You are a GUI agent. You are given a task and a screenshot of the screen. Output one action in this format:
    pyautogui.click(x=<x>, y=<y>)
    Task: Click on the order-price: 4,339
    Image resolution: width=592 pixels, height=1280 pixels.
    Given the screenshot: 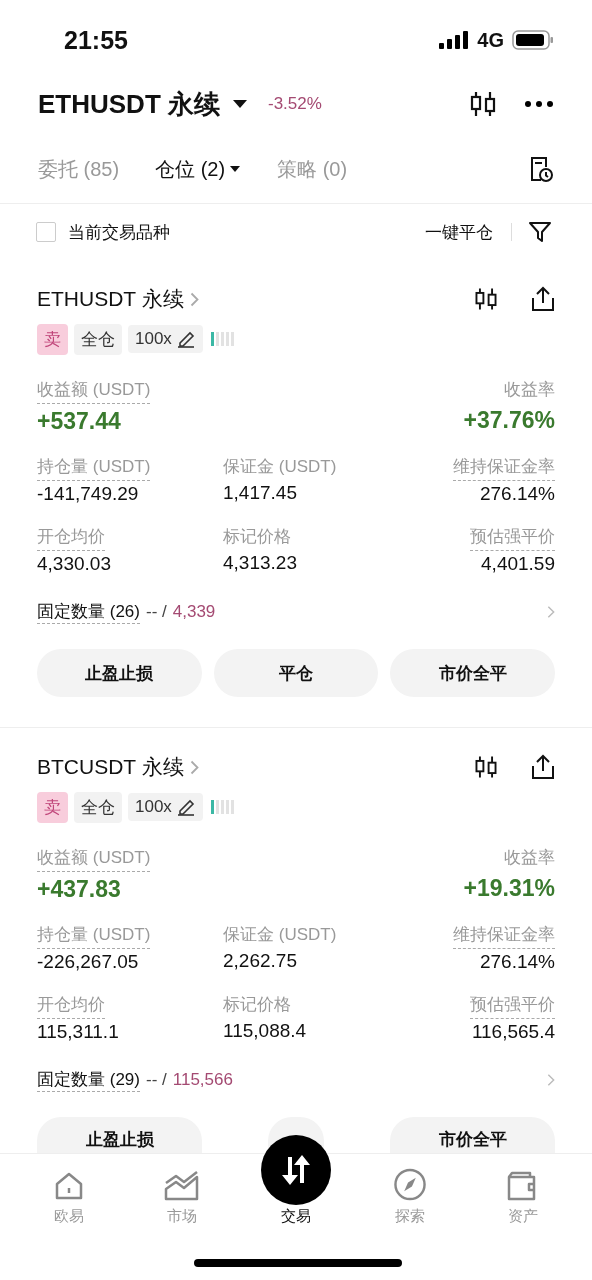 What is the action you would take?
    pyautogui.click(x=194, y=612)
    